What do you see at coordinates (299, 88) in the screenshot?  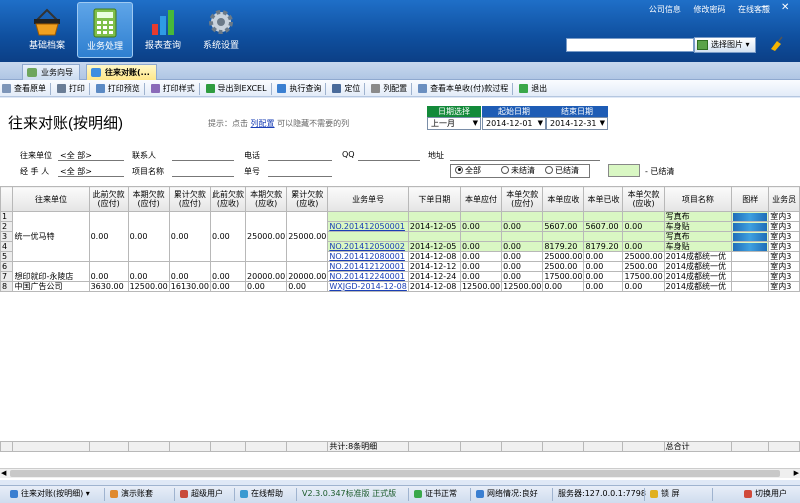 I see `run-query-button: 执行查询` at bounding box center [299, 88].